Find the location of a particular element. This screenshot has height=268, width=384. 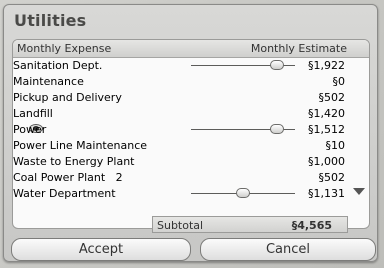

row-sanitation-dept: Sanitation Dept. §1,922 is located at coordinates (191, 65).